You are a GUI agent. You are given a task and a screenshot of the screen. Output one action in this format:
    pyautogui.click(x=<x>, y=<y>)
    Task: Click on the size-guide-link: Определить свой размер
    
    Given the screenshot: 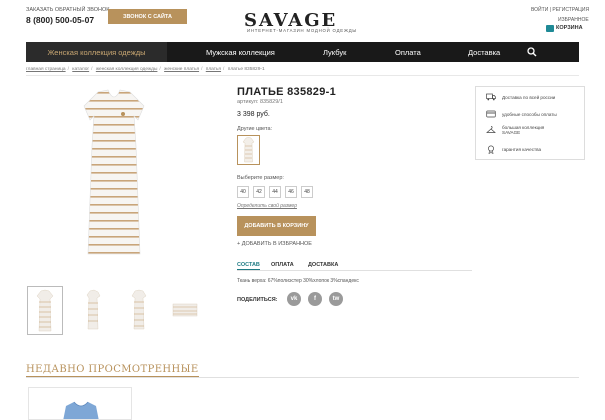 What is the action you would take?
    pyautogui.click(x=267, y=206)
    